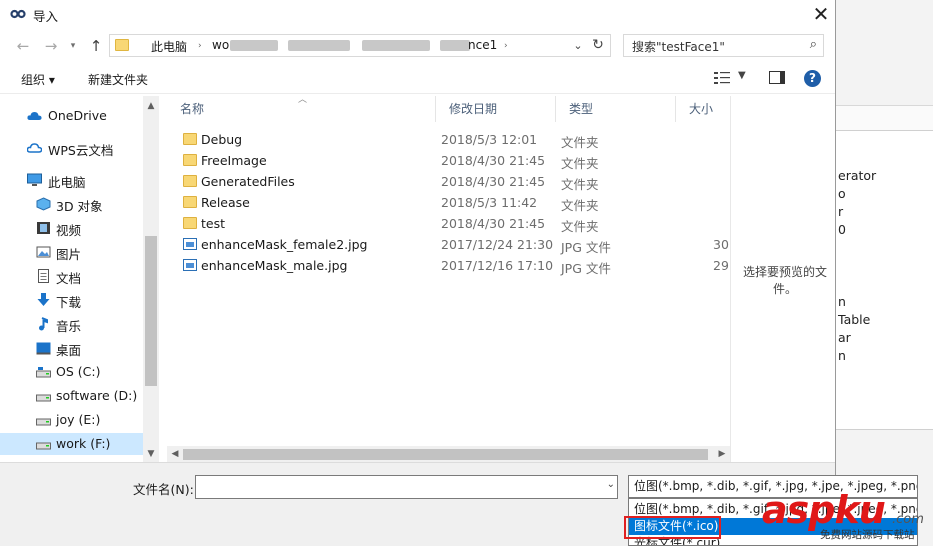 This screenshot has width=933, height=546. What do you see at coordinates (71, 180) in the screenshot?
I see `nav-item-this-pc: 此电脑` at bounding box center [71, 180].